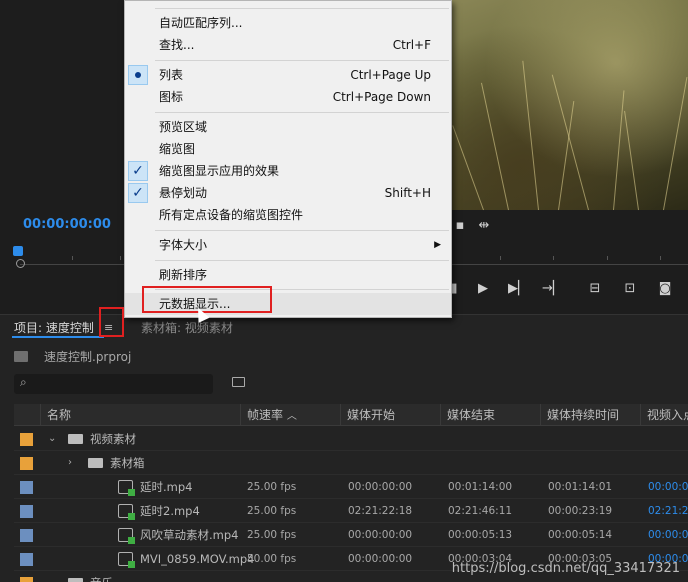 The height and width of the screenshot is (582, 688). I want to click on settings-dropdown-icon: ▪, so click(460, 226).